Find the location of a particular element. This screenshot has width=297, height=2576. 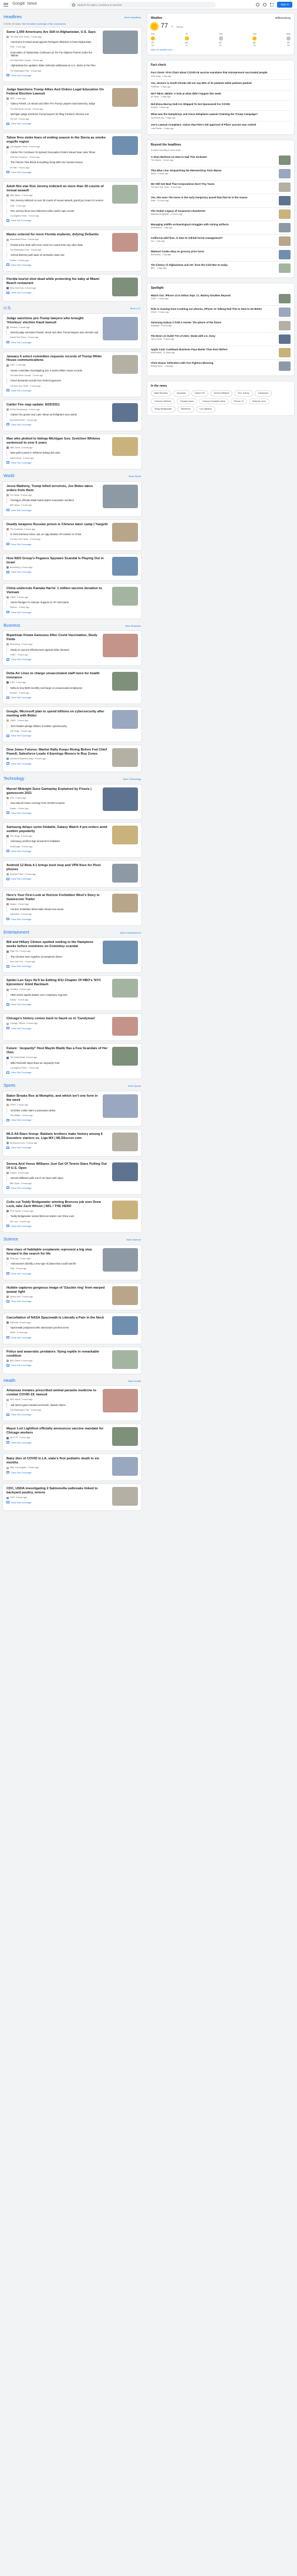

topic-chip: Mike Richards is located at coordinates (161, 393).